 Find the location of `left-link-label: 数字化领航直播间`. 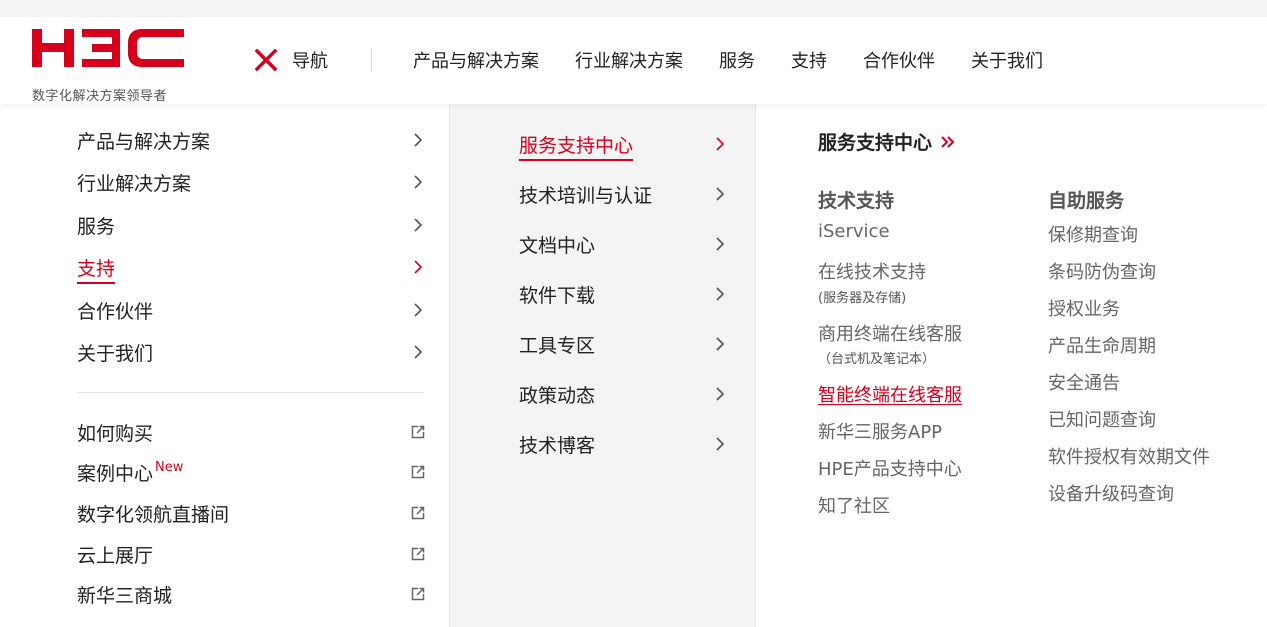

left-link-label: 数字化领航直播间 is located at coordinates (153, 514).